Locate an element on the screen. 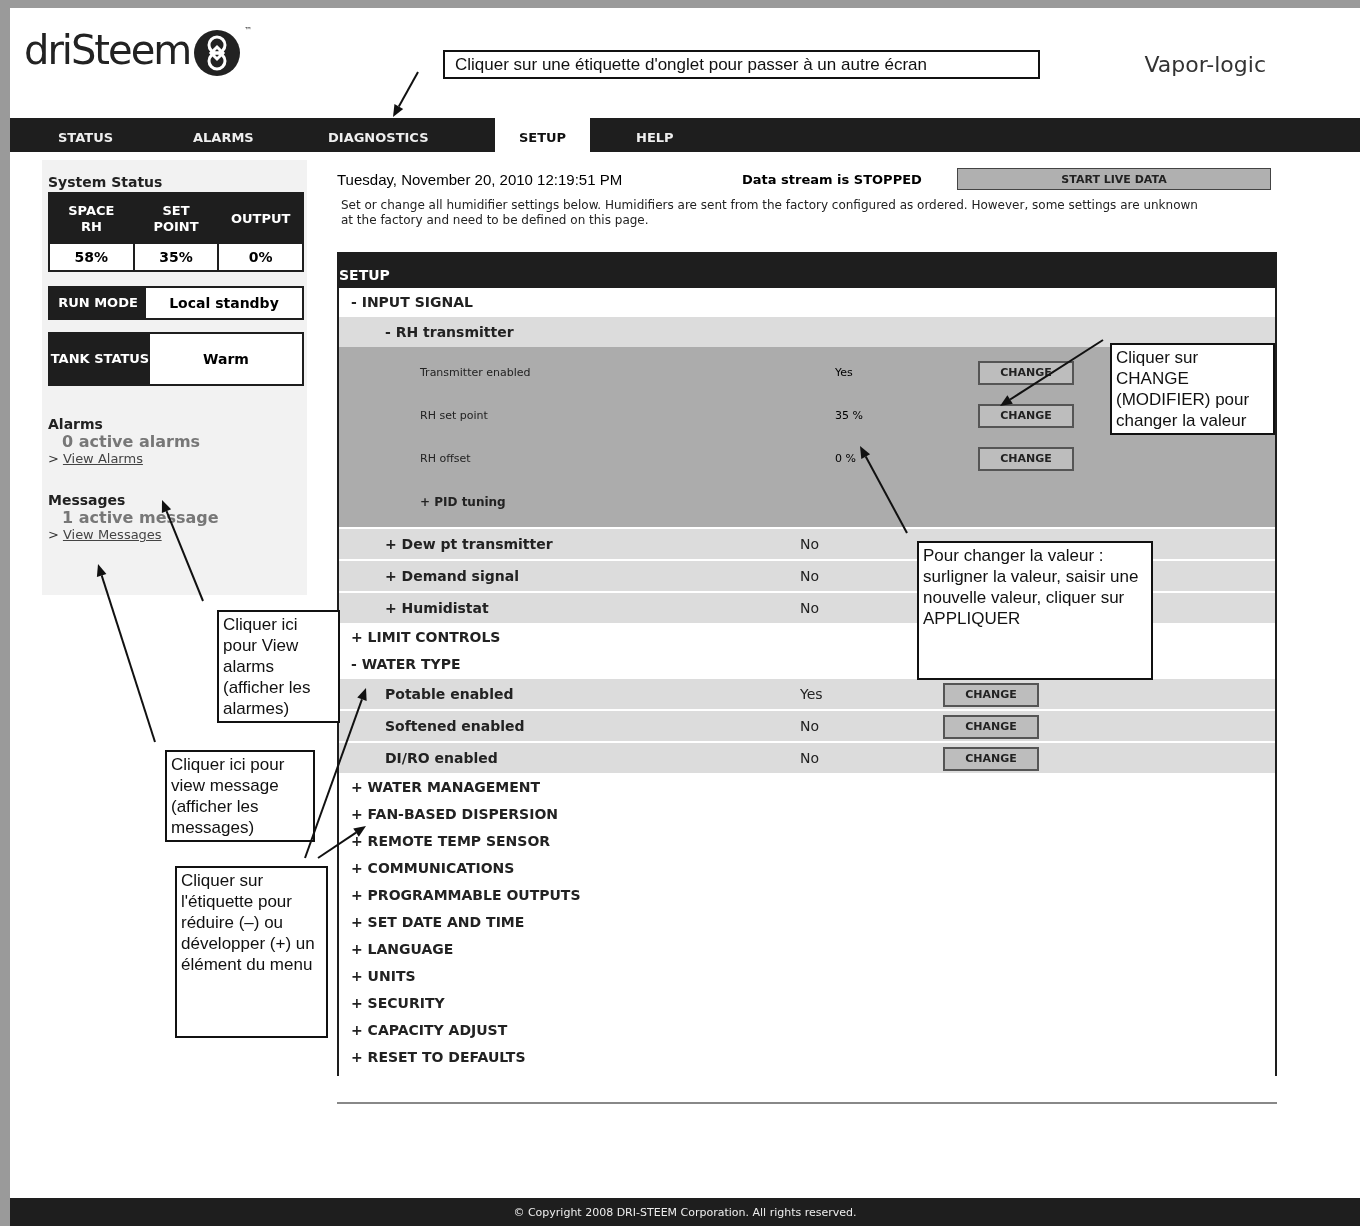 The image size is (1360, 1226). menu-item: + Humidistat is located at coordinates (592, 608).